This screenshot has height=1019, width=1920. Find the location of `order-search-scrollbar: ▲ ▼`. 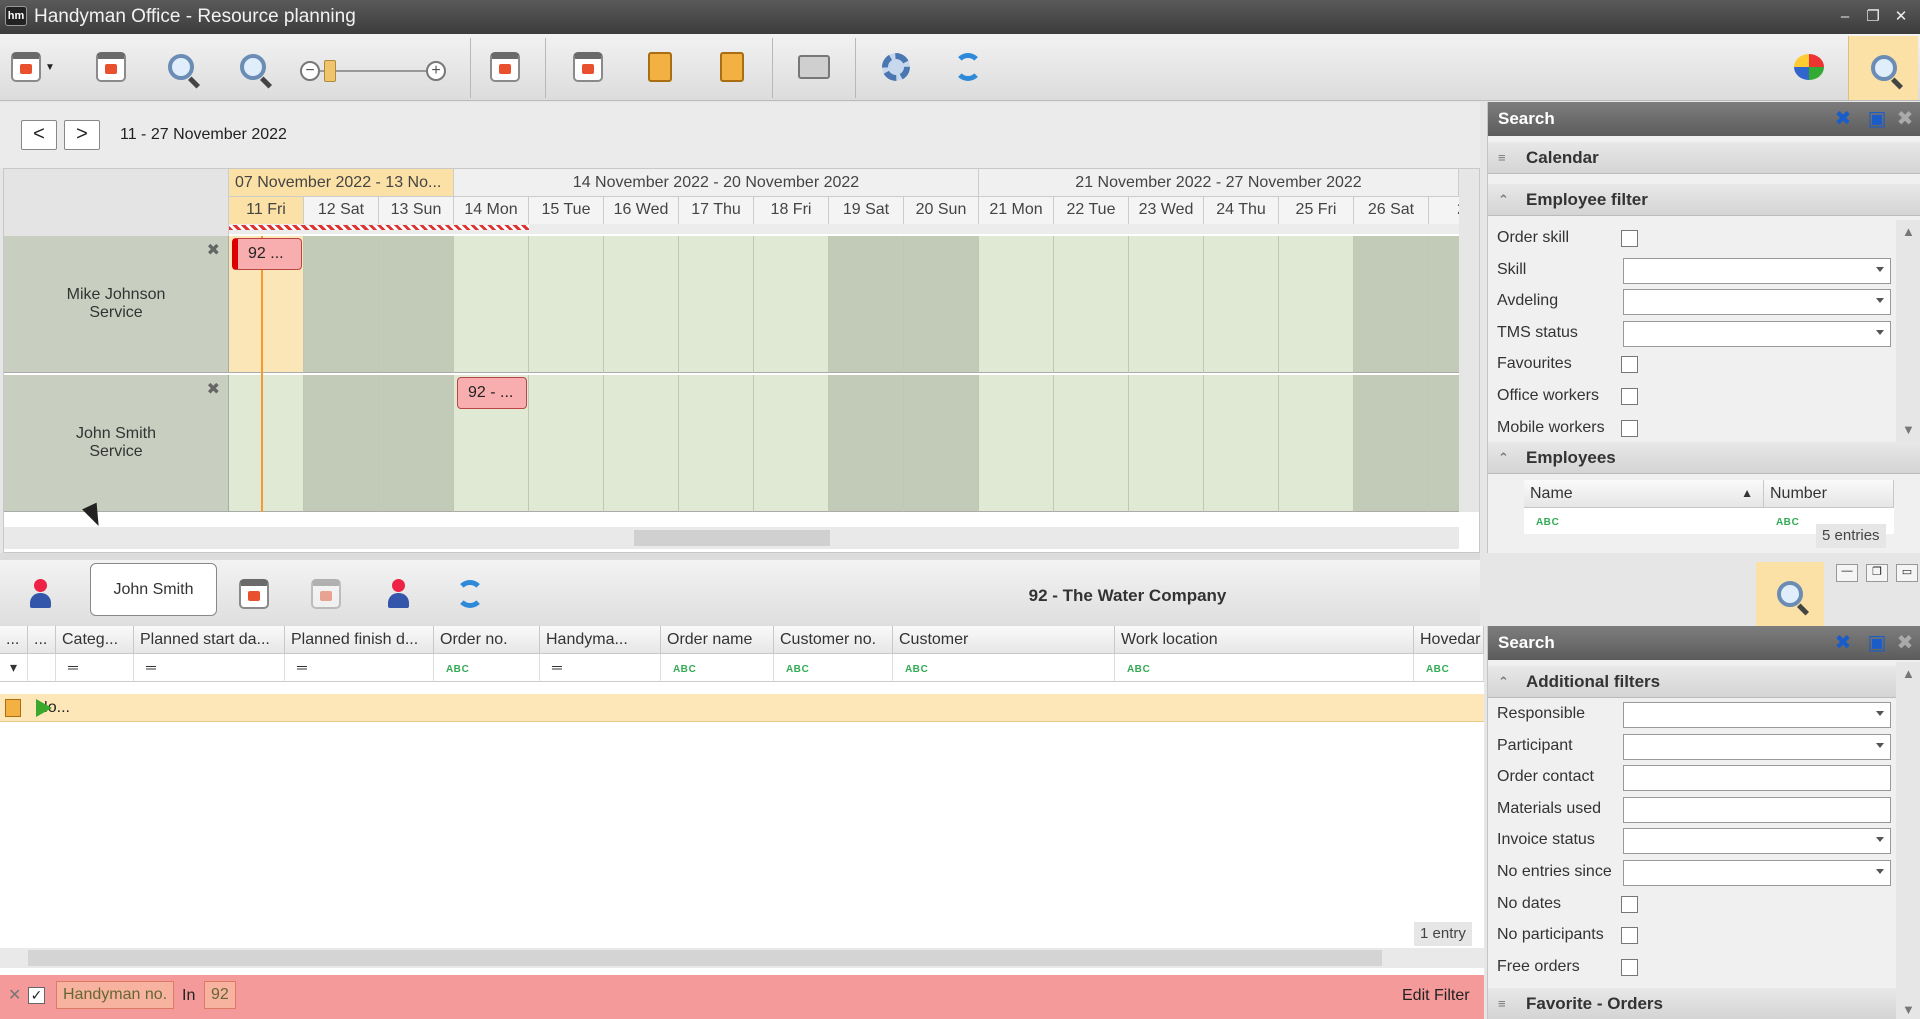

order-search-scrollbar: ▲ ▼ is located at coordinates (1908, 840).